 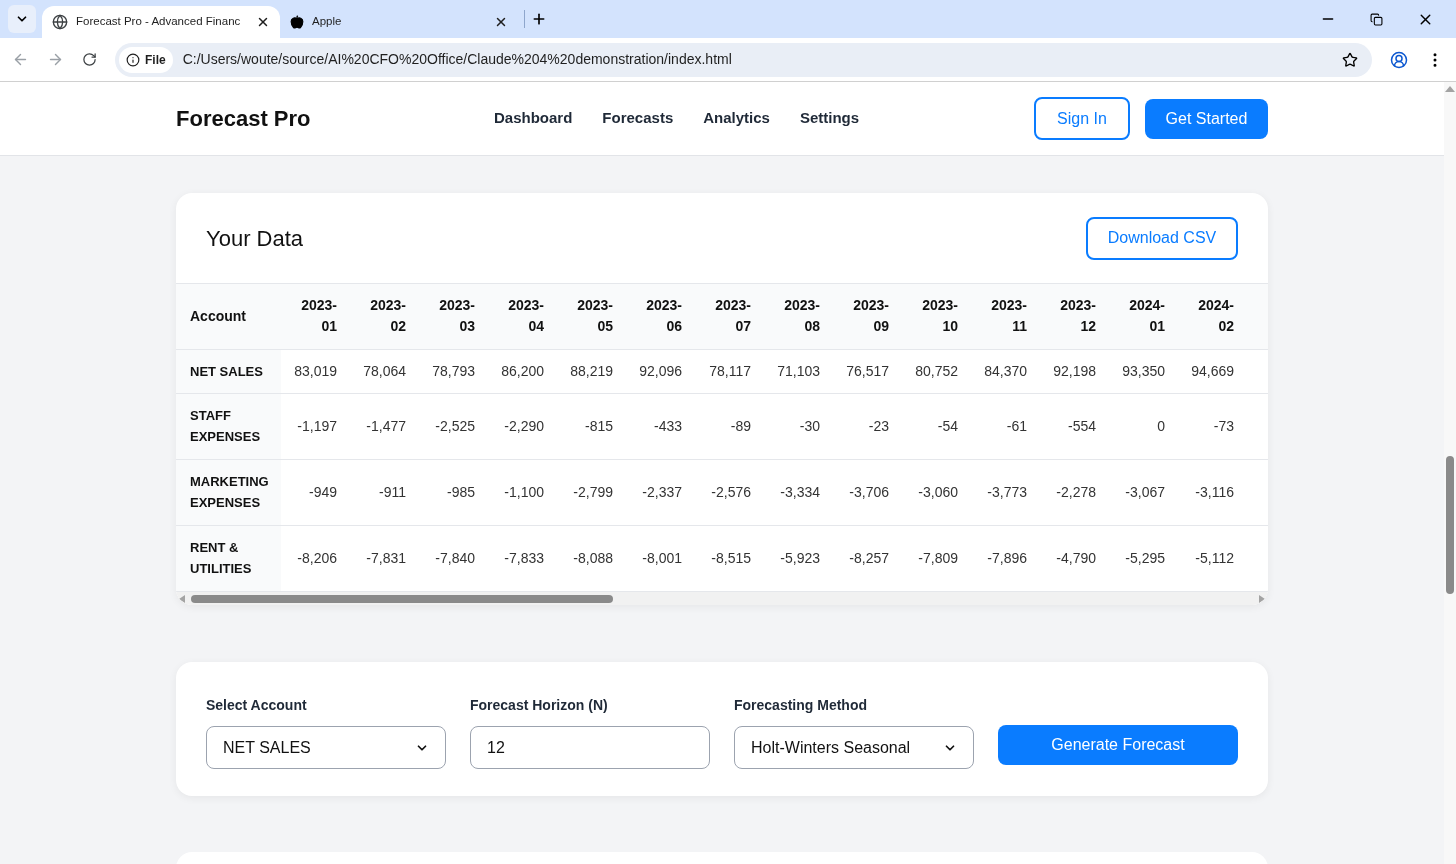 I want to click on browser-tab: Apple, so click(x=399, y=22).